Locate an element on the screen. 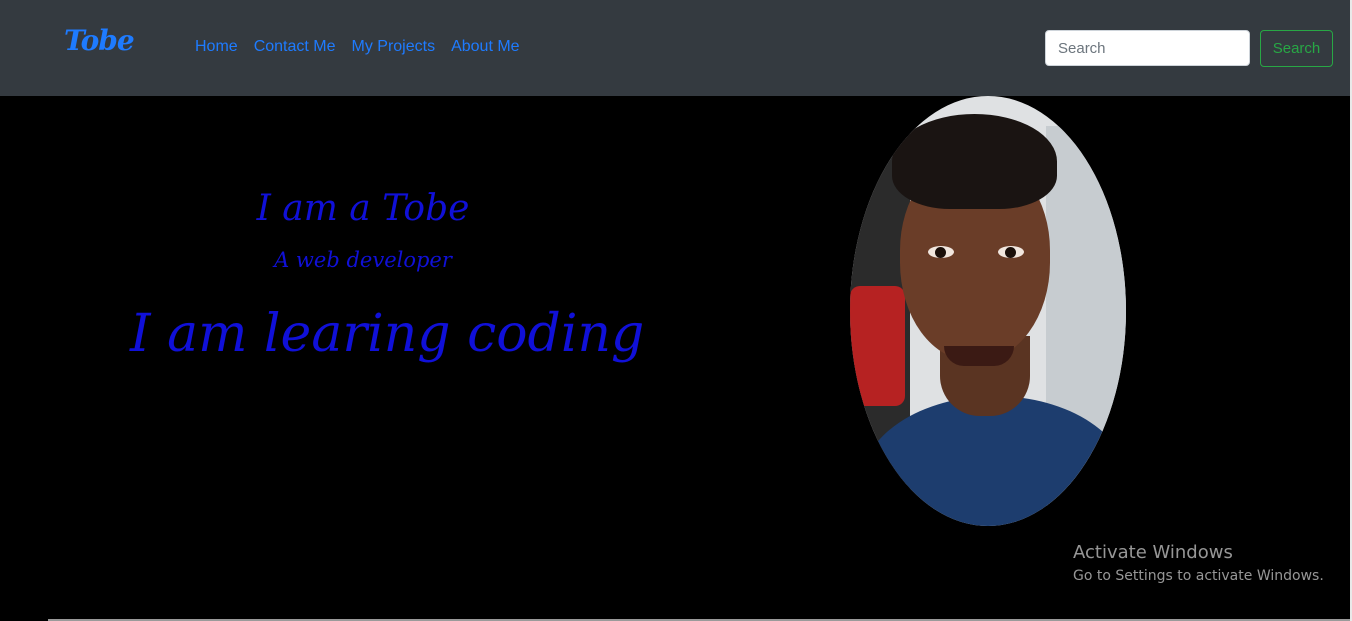 This screenshot has width=1352, height=621. photo-eye-left is located at coordinates (941, 252).